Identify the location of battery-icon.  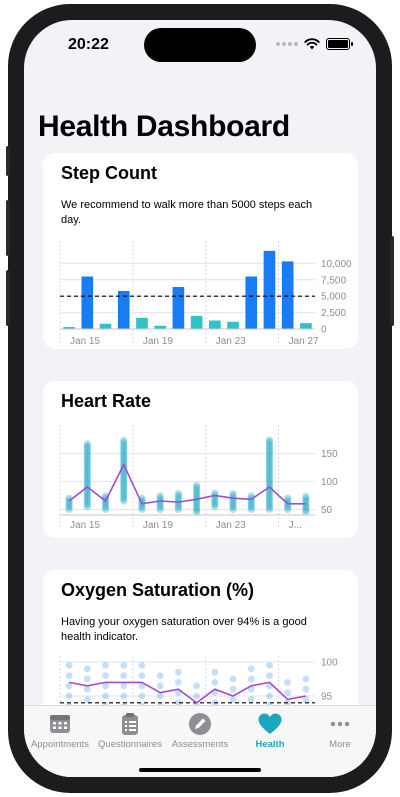
(339, 44).